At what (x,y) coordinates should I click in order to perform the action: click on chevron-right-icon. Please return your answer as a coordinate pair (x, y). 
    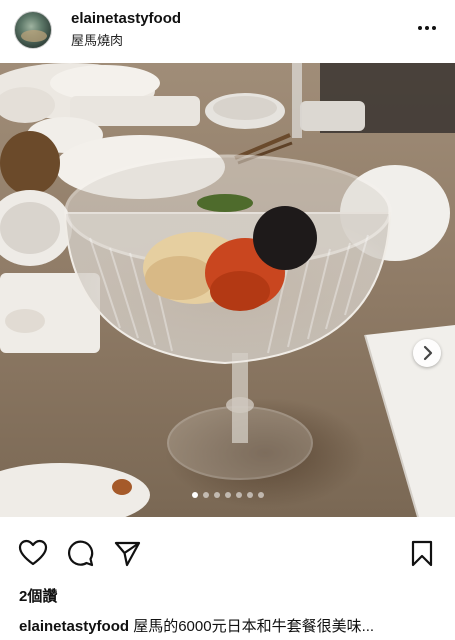
    Looking at the image, I should click on (428, 353).